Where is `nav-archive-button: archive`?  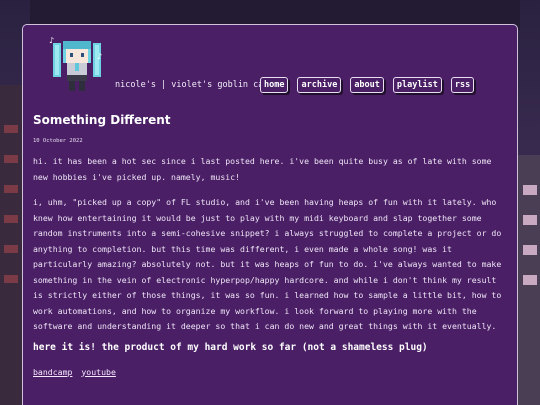 nav-archive-button: archive is located at coordinates (319, 85).